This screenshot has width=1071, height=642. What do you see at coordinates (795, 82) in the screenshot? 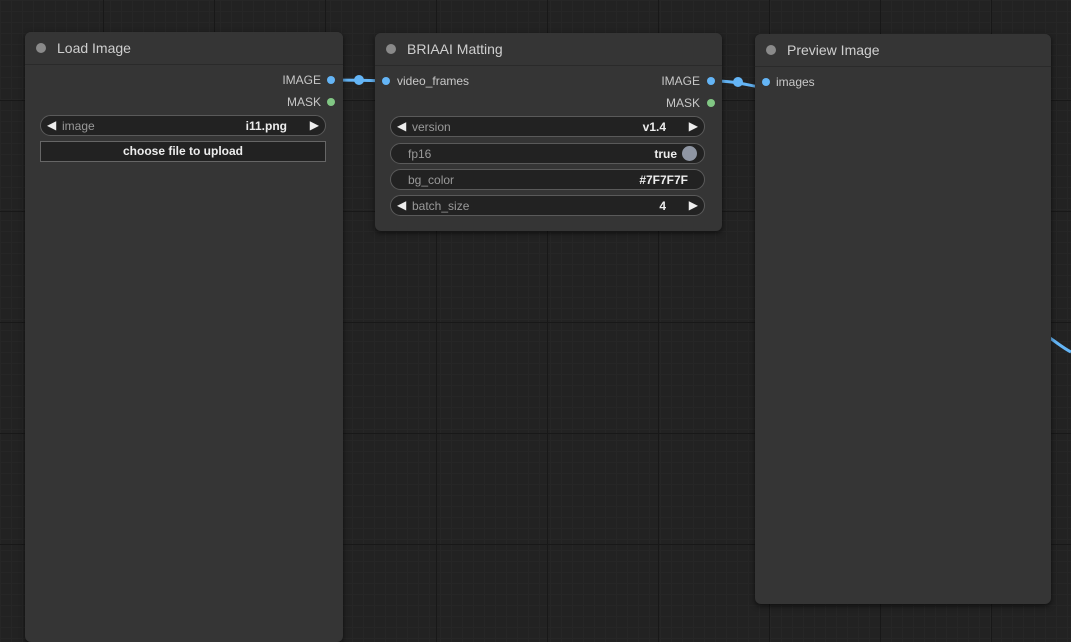
I see `input-label-images: images` at bounding box center [795, 82].